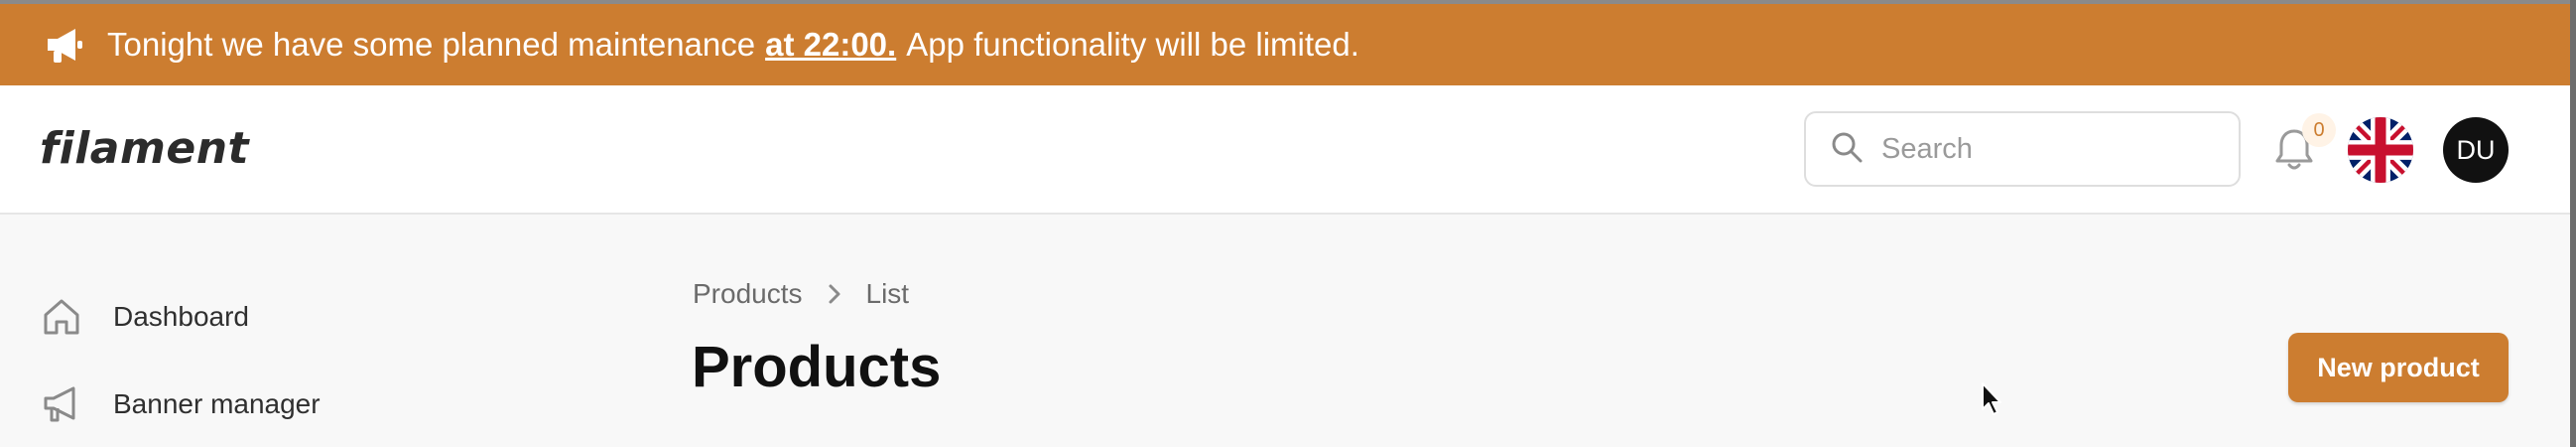  Describe the element at coordinates (2050, 149) in the screenshot. I see `search-input` at that location.